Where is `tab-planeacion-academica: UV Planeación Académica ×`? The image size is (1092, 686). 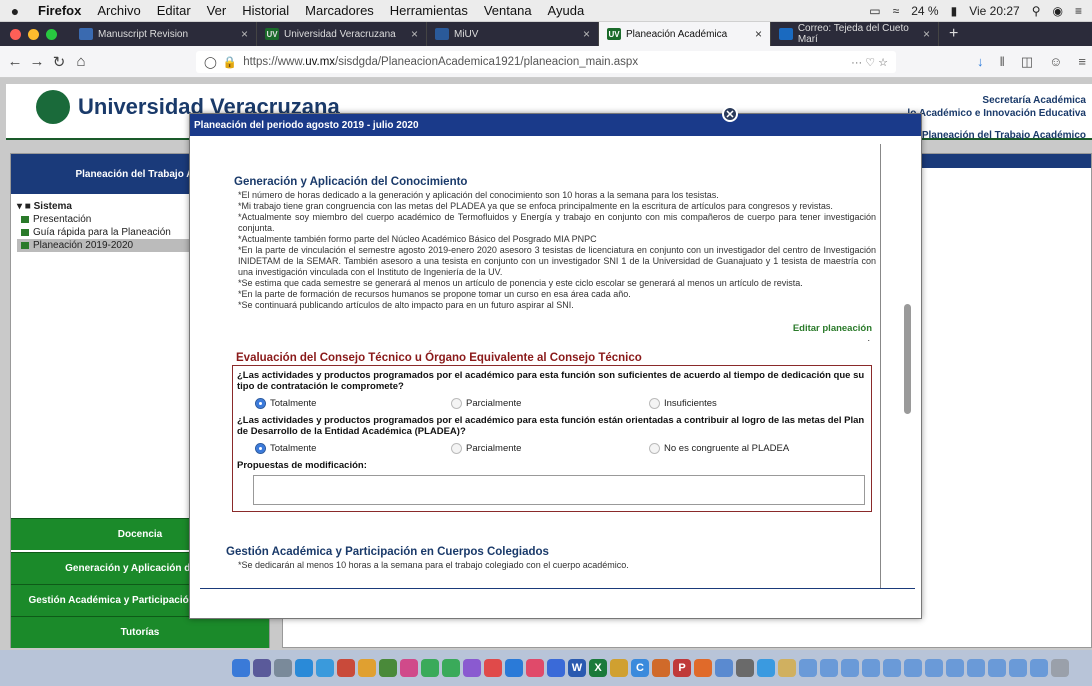 tab-planeacion-academica: UV Planeación Académica × is located at coordinates (685, 34).